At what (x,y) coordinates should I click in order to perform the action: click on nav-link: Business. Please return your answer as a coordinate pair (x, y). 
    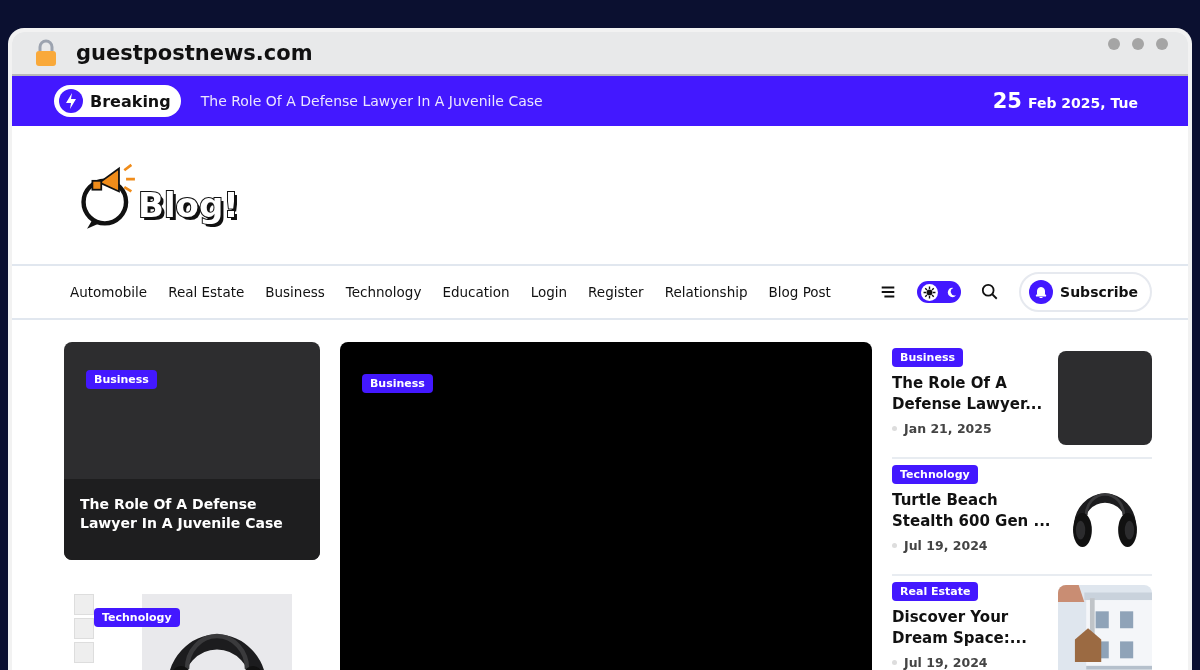
    Looking at the image, I should click on (295, 292).